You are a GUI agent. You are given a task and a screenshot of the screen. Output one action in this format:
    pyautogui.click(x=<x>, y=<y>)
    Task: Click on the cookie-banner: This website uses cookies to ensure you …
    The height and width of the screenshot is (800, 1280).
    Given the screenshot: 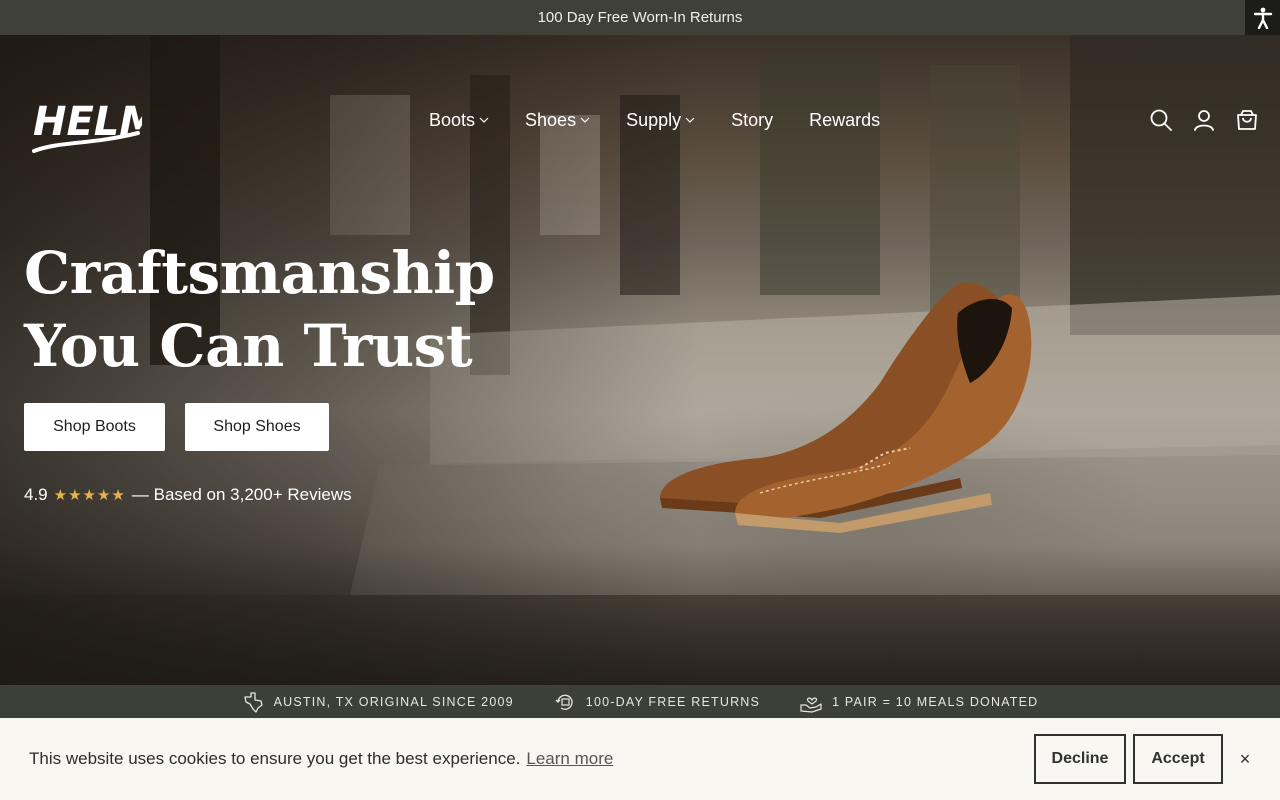 What is the action you would take?
    pyautogui.click(x=640, y=759)
    